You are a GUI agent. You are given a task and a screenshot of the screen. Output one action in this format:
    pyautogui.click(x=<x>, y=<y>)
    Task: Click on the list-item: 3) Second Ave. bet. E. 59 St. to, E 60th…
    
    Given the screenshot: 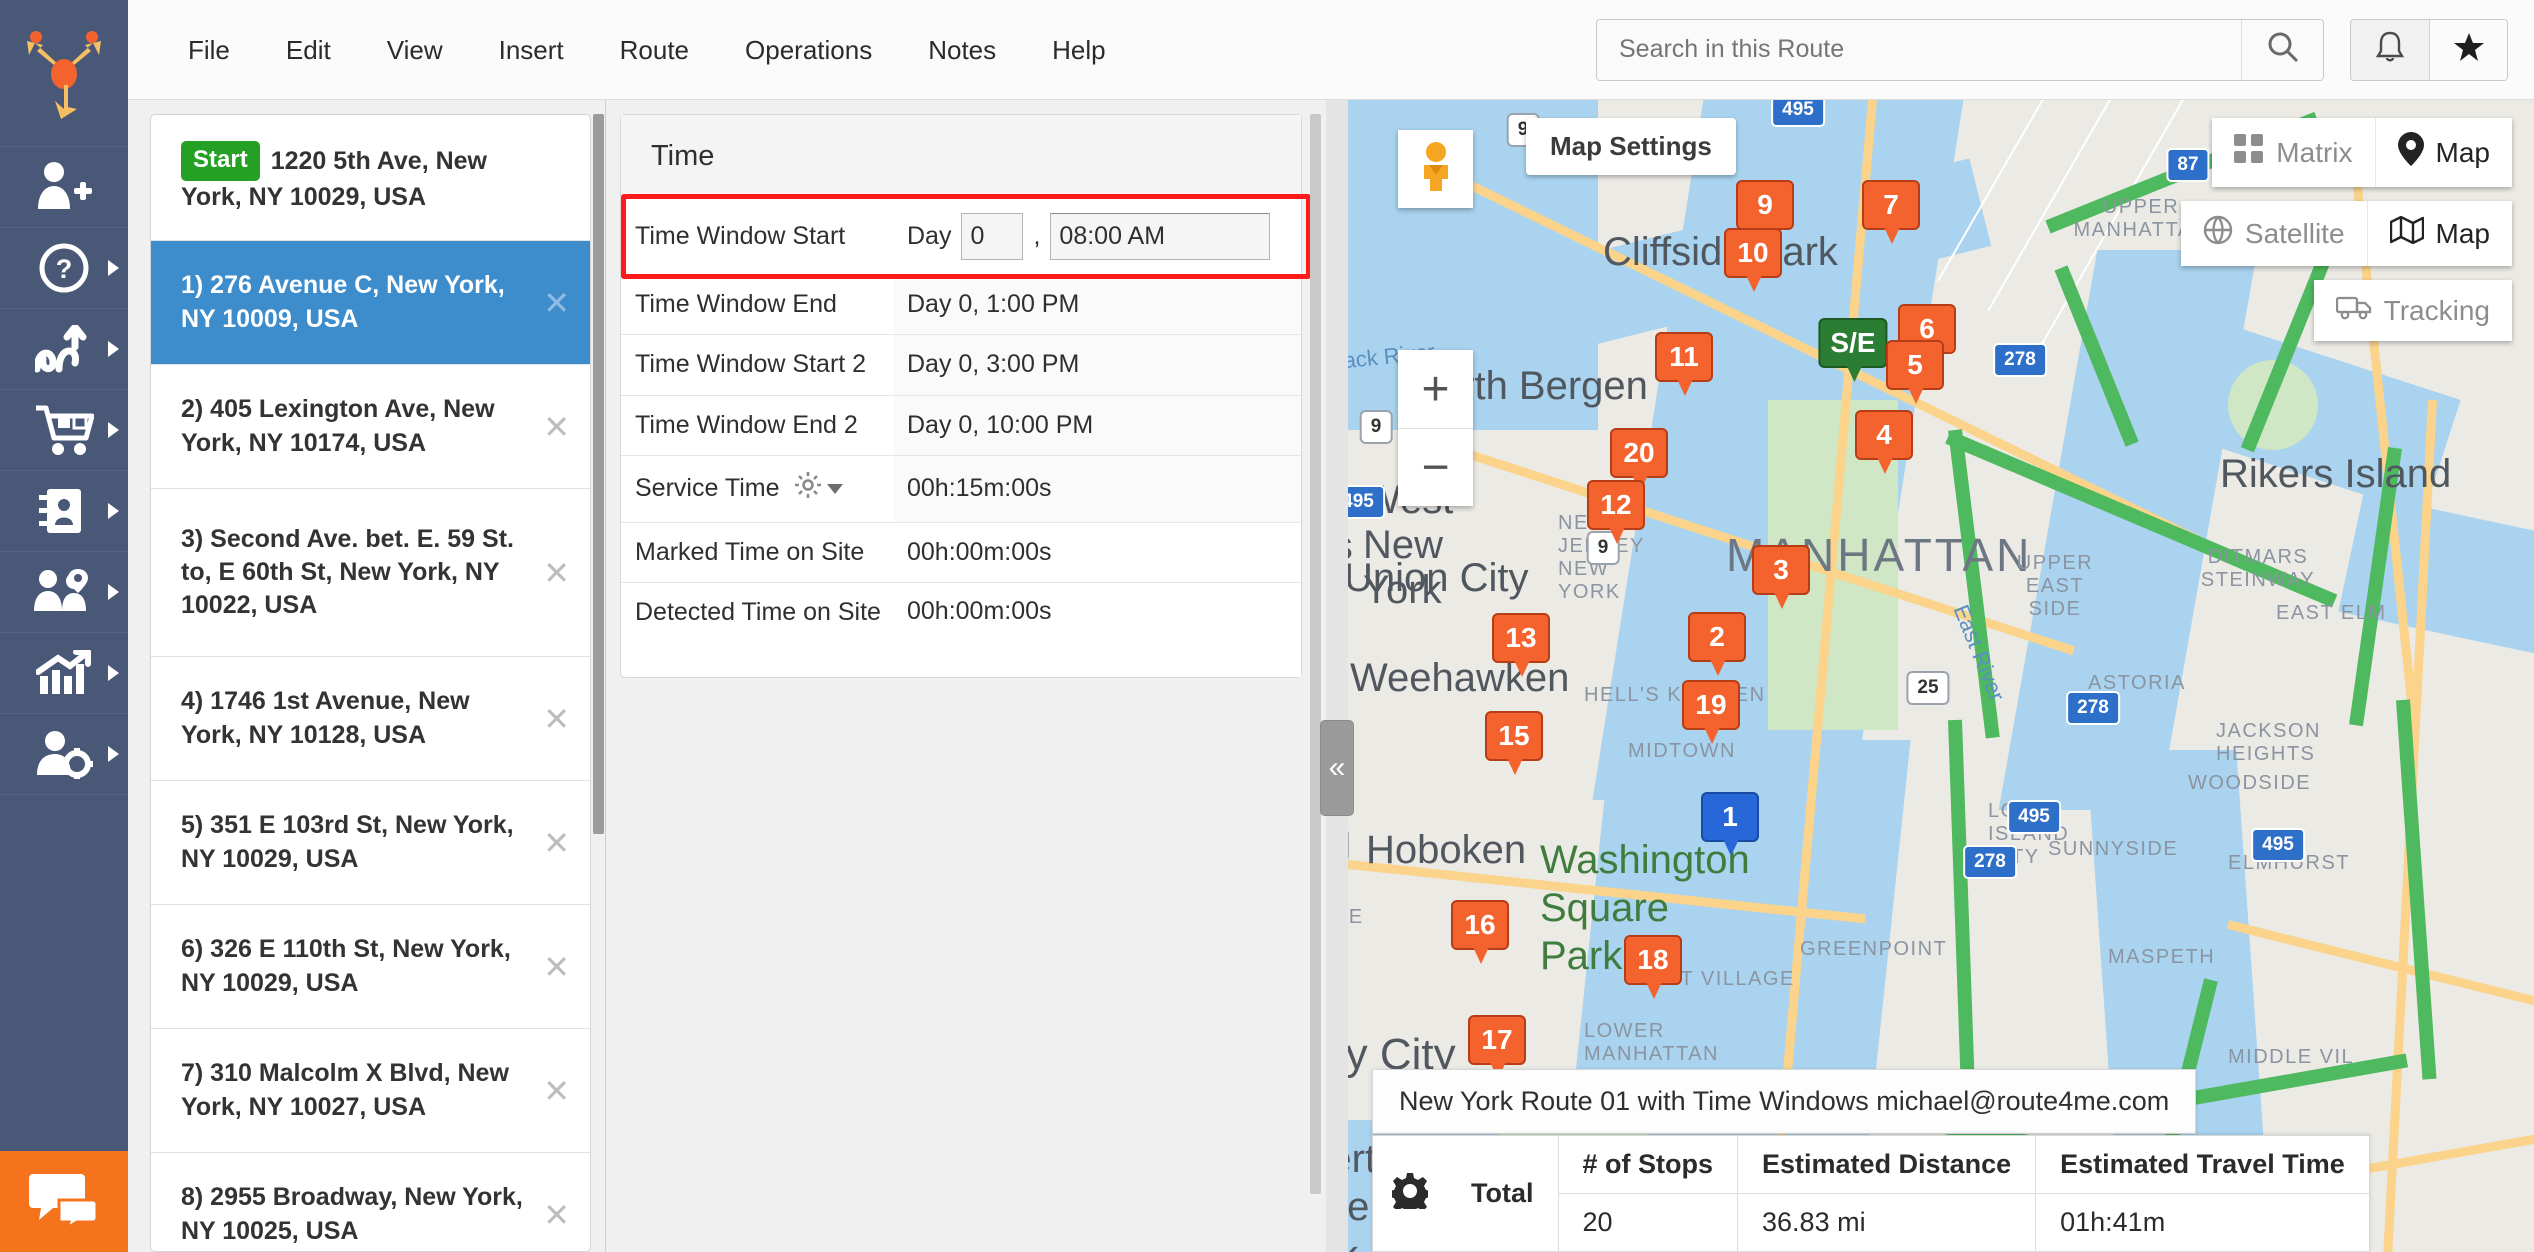 What is the action you would take?
    pyautogui.click(x=370, y=573)
    